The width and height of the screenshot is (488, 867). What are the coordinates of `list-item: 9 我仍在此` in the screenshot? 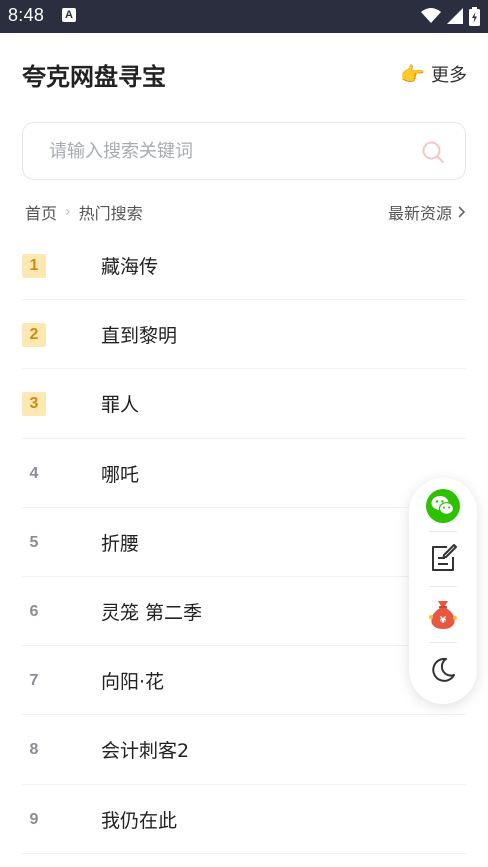 It's located at (244, 819).